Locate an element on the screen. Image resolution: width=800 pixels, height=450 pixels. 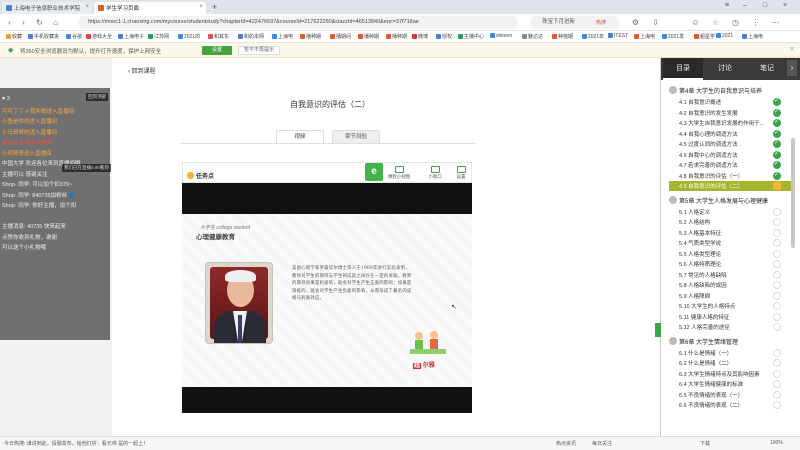
tools-icon: ⋮ is located at coordinates (755, 22).